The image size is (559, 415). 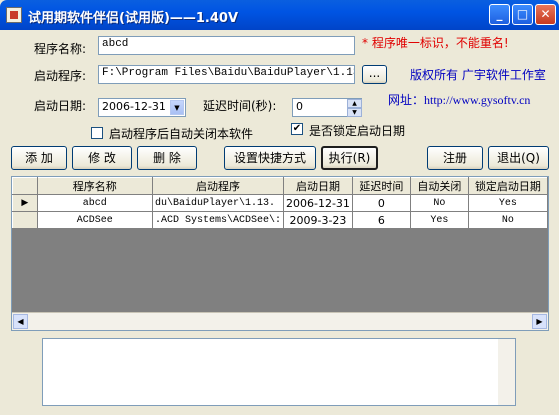 What do you see at coordinates (318, 186) in the screenshot?
I see `column-header: 启动日期` at bounding box center [318, 186].